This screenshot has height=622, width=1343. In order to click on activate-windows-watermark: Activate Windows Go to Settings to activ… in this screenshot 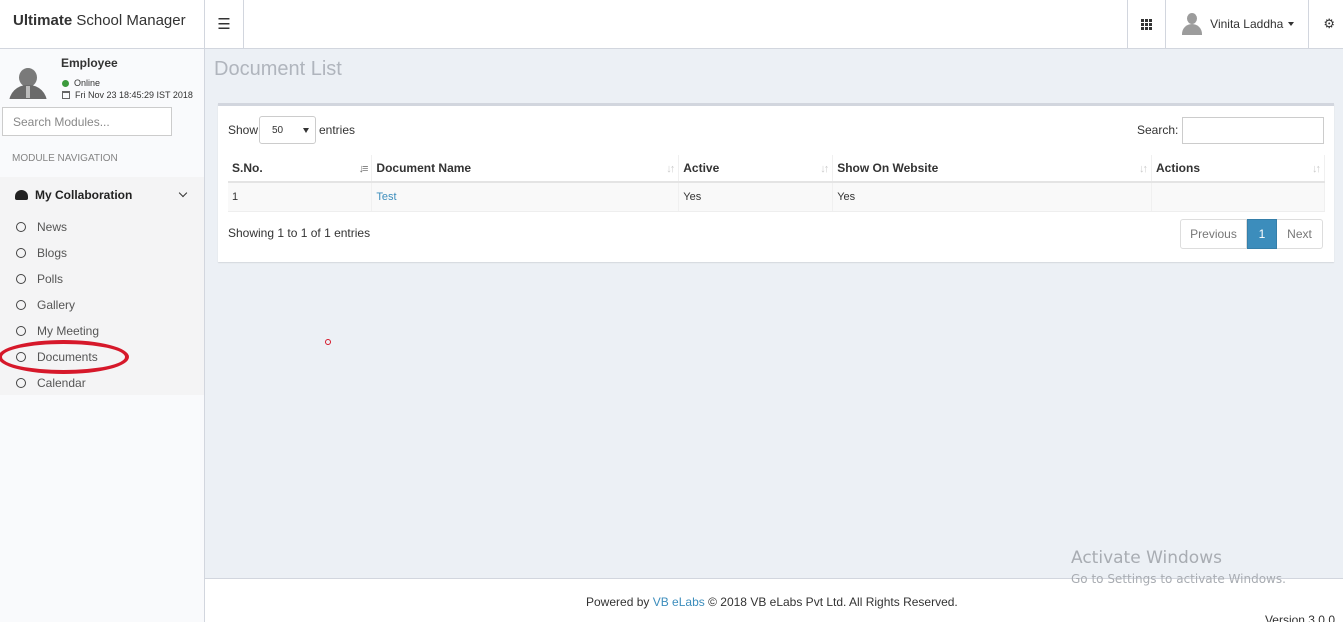, I will do `click(1178, 567)`.